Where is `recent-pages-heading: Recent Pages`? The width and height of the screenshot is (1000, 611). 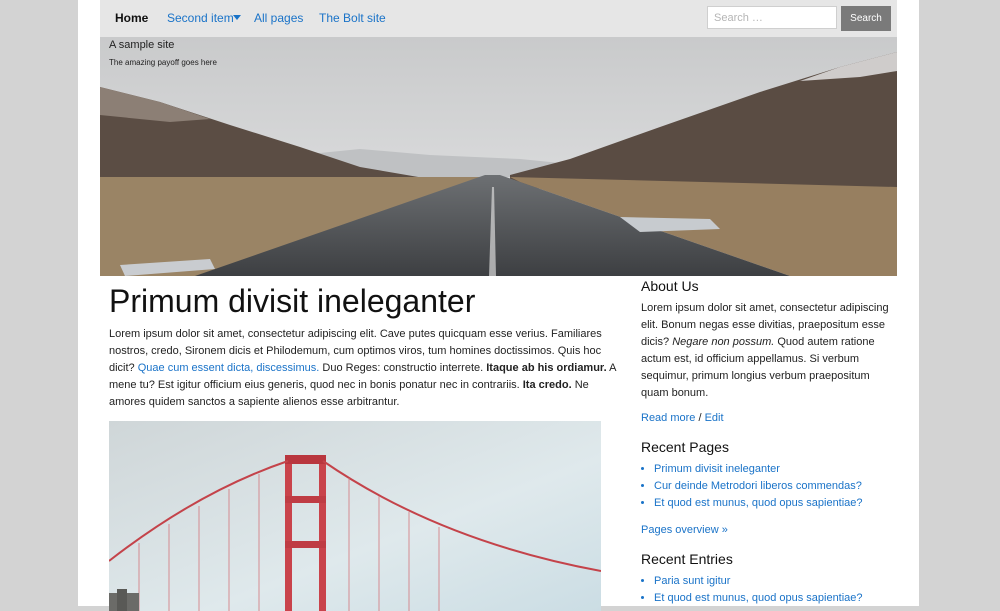 recent-pages-heading: Recent Pages is located at coordinates (685, 447).